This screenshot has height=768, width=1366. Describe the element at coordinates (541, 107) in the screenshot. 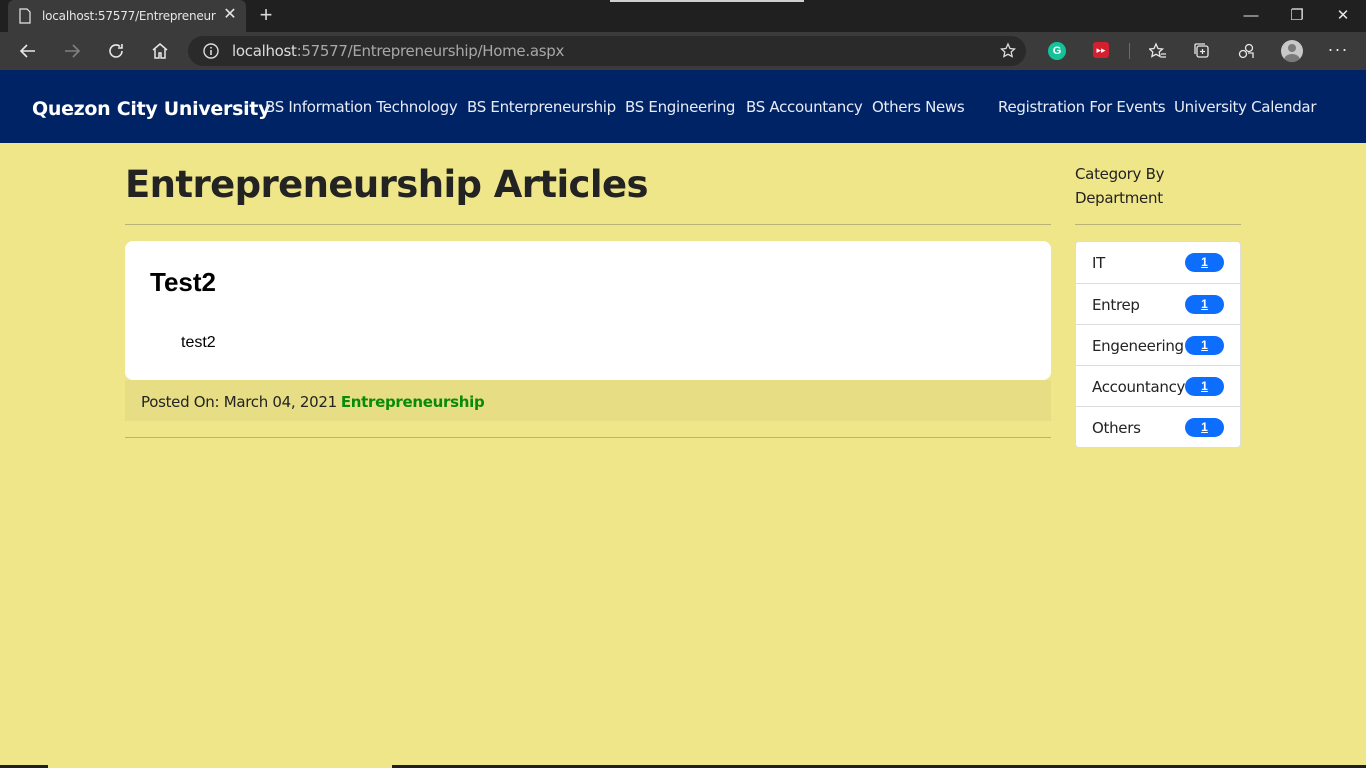

I see `nav-link-bs-enterpreneurship: BS Enterpreneurship` at that location.